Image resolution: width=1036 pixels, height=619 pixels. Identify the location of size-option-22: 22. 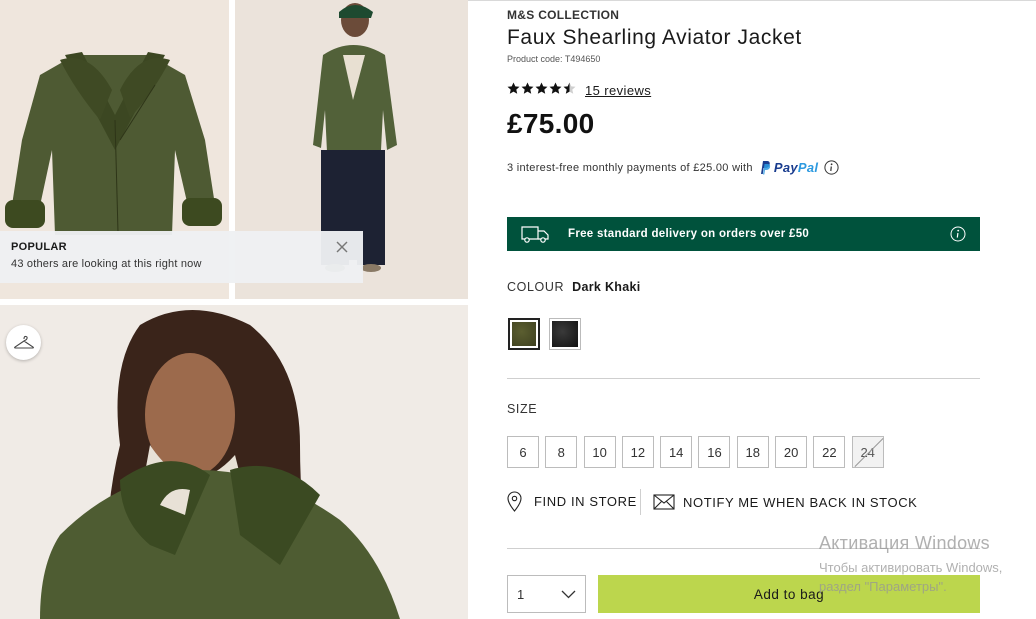
(829, 452).